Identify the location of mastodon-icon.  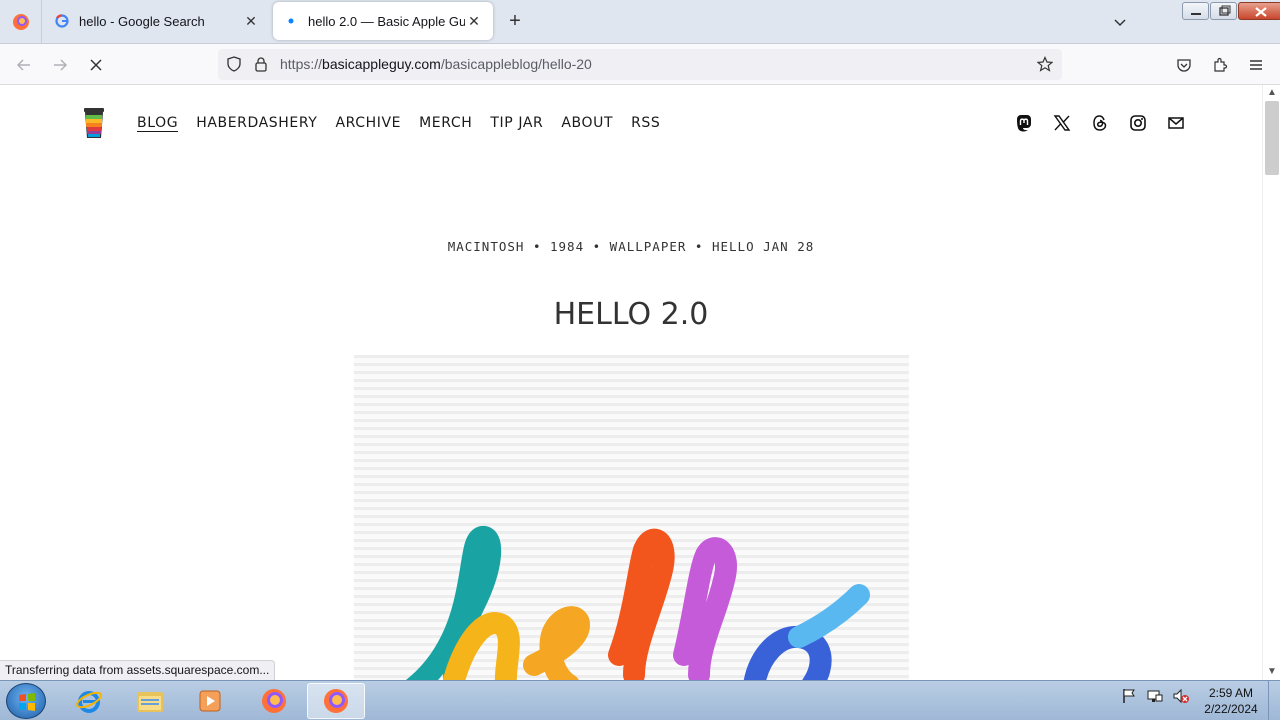
(1024, 123).